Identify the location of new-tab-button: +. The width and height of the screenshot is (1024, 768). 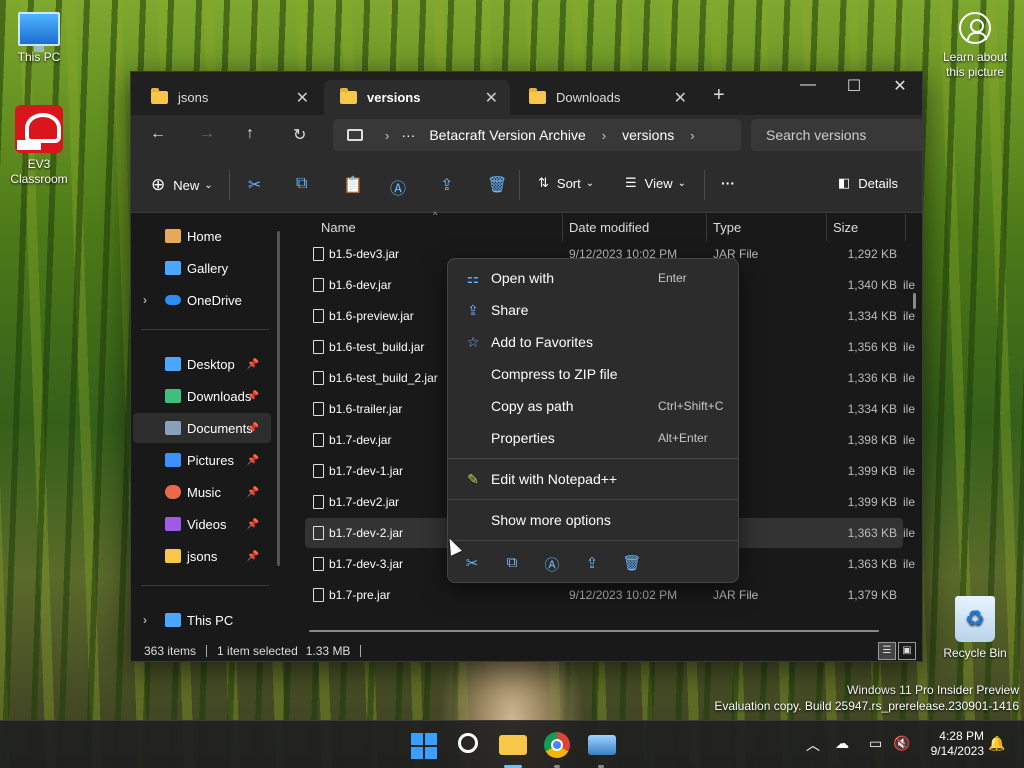
(719, 95).